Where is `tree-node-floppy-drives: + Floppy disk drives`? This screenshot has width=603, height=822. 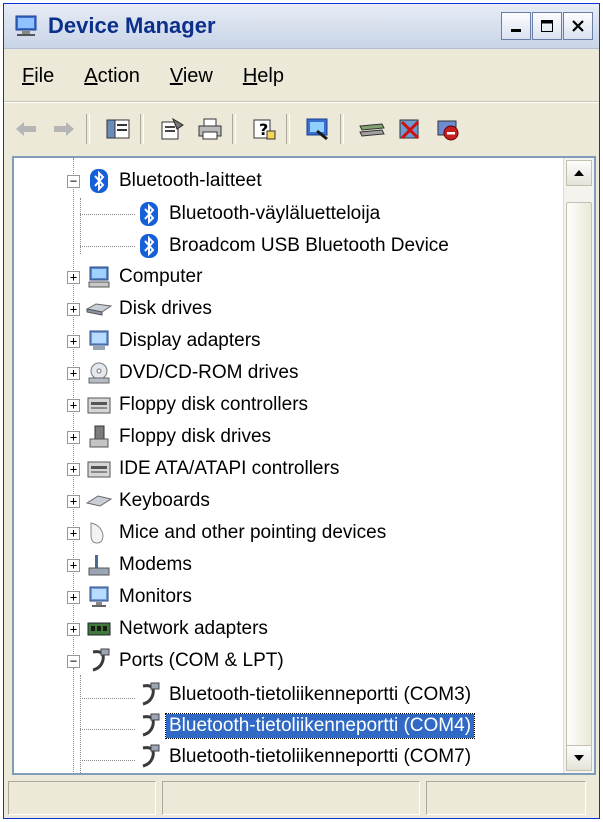 tree-node-floppy-drives: + Floppy disk drives is located at coordinates (170, 437).